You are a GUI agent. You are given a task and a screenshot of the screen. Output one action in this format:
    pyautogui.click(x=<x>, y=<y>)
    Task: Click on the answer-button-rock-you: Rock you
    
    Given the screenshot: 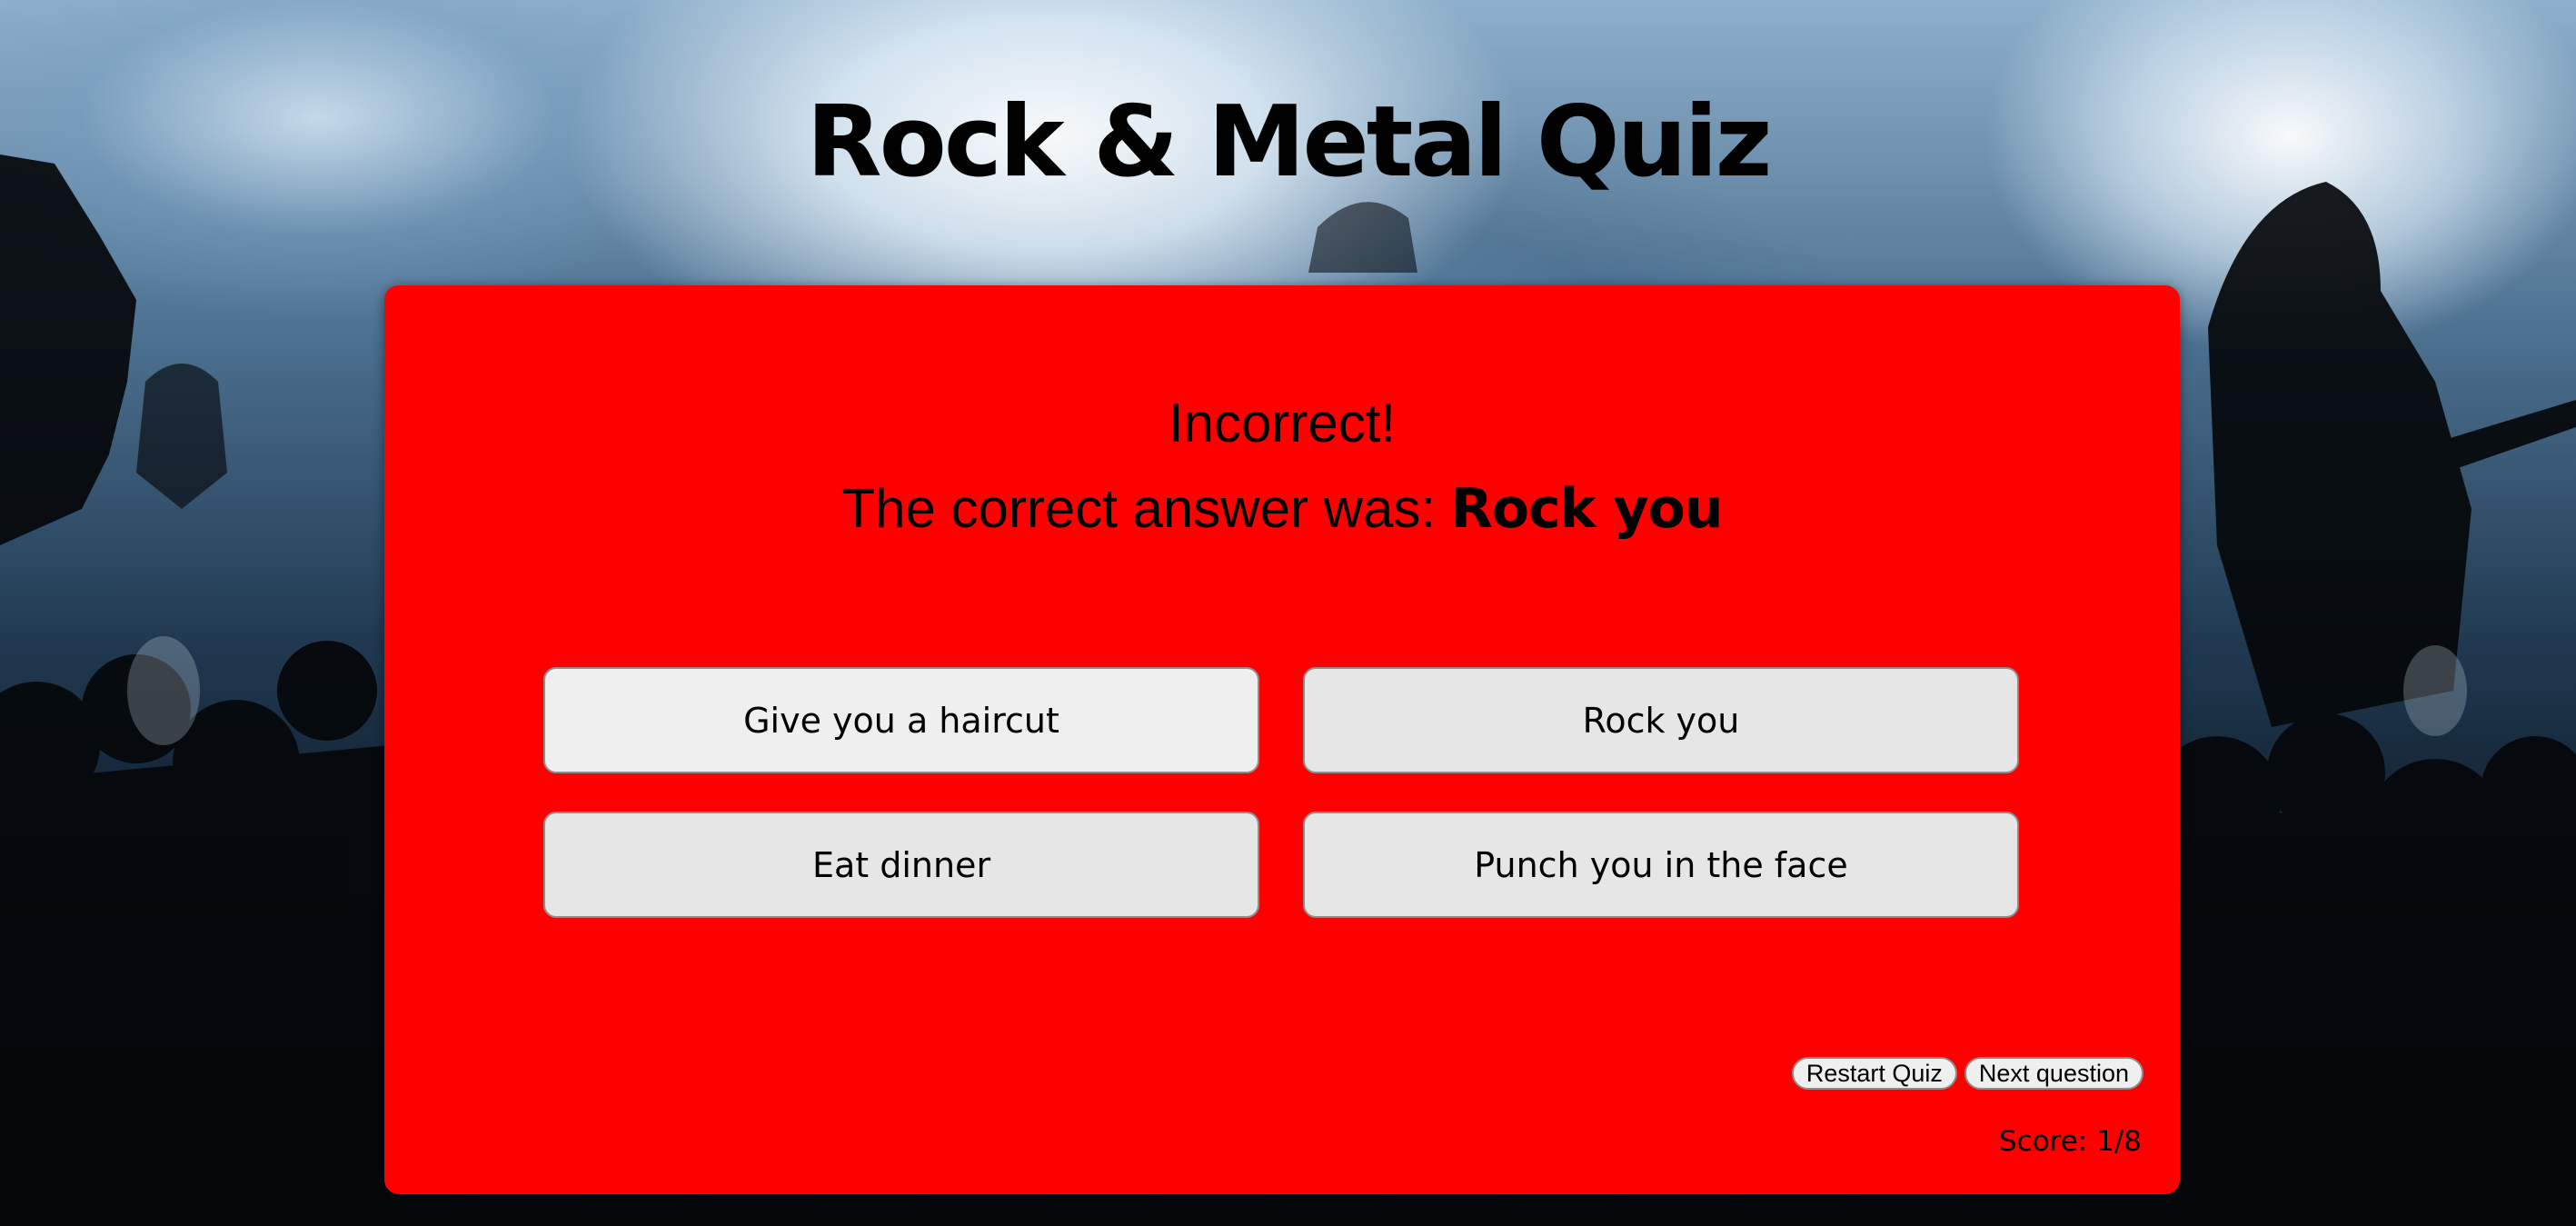 What is the action you would take?
    pyautogui.click(x=1661, y=720)
    